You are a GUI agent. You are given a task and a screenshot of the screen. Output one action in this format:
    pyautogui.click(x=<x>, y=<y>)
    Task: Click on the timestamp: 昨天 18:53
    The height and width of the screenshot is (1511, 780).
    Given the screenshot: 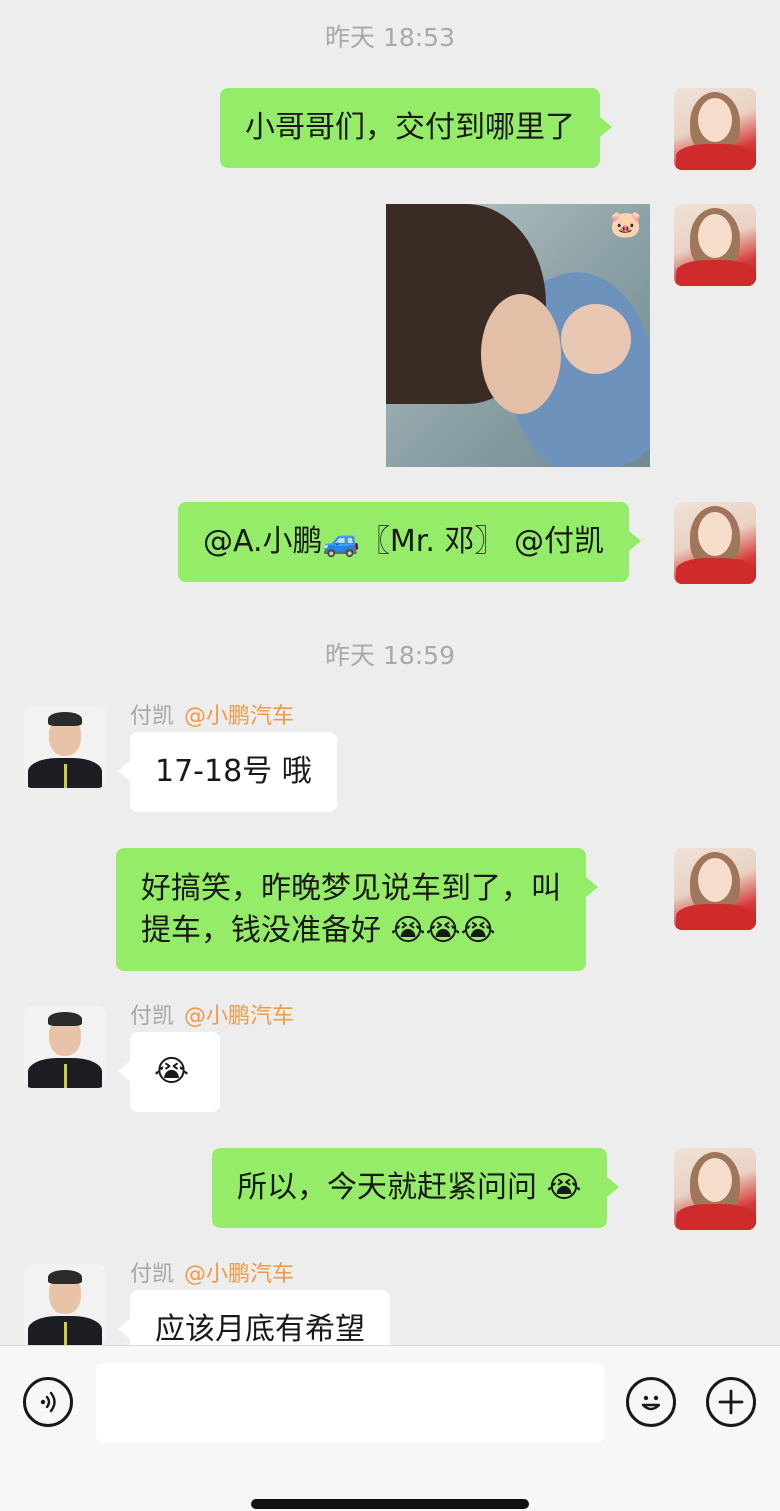 What is the action you would take?
    pyautogui.click(x=390, y=37)
    